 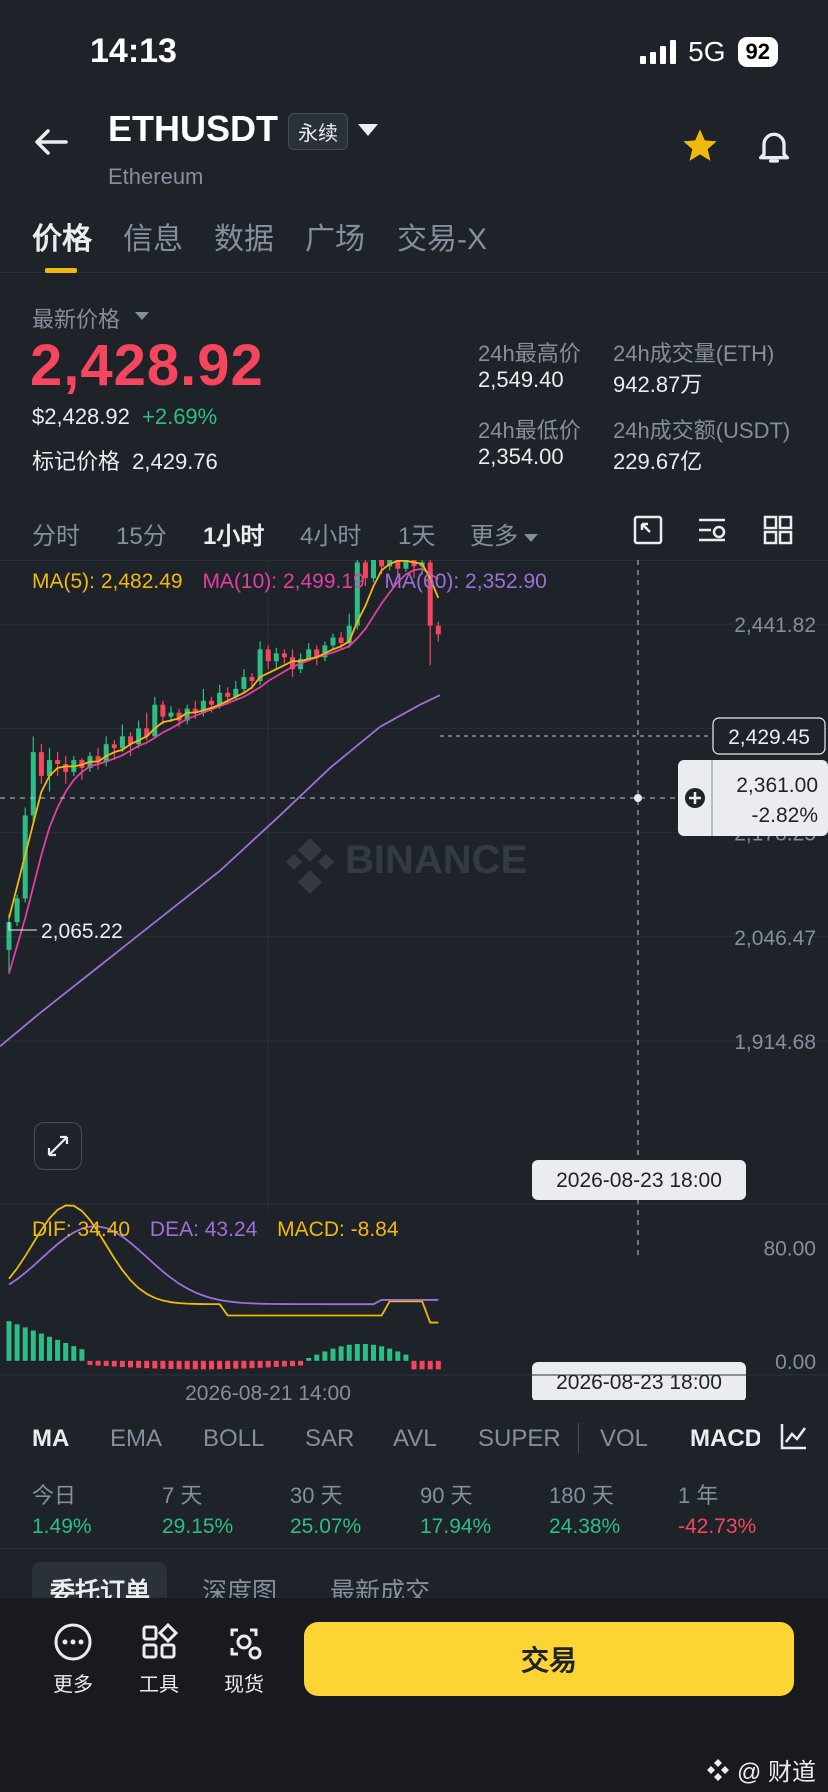 What do you see at coordinates (784, 815) in the screenshot?
I see `crosshair-change: -2.82%` at bounding box center [784, 815].